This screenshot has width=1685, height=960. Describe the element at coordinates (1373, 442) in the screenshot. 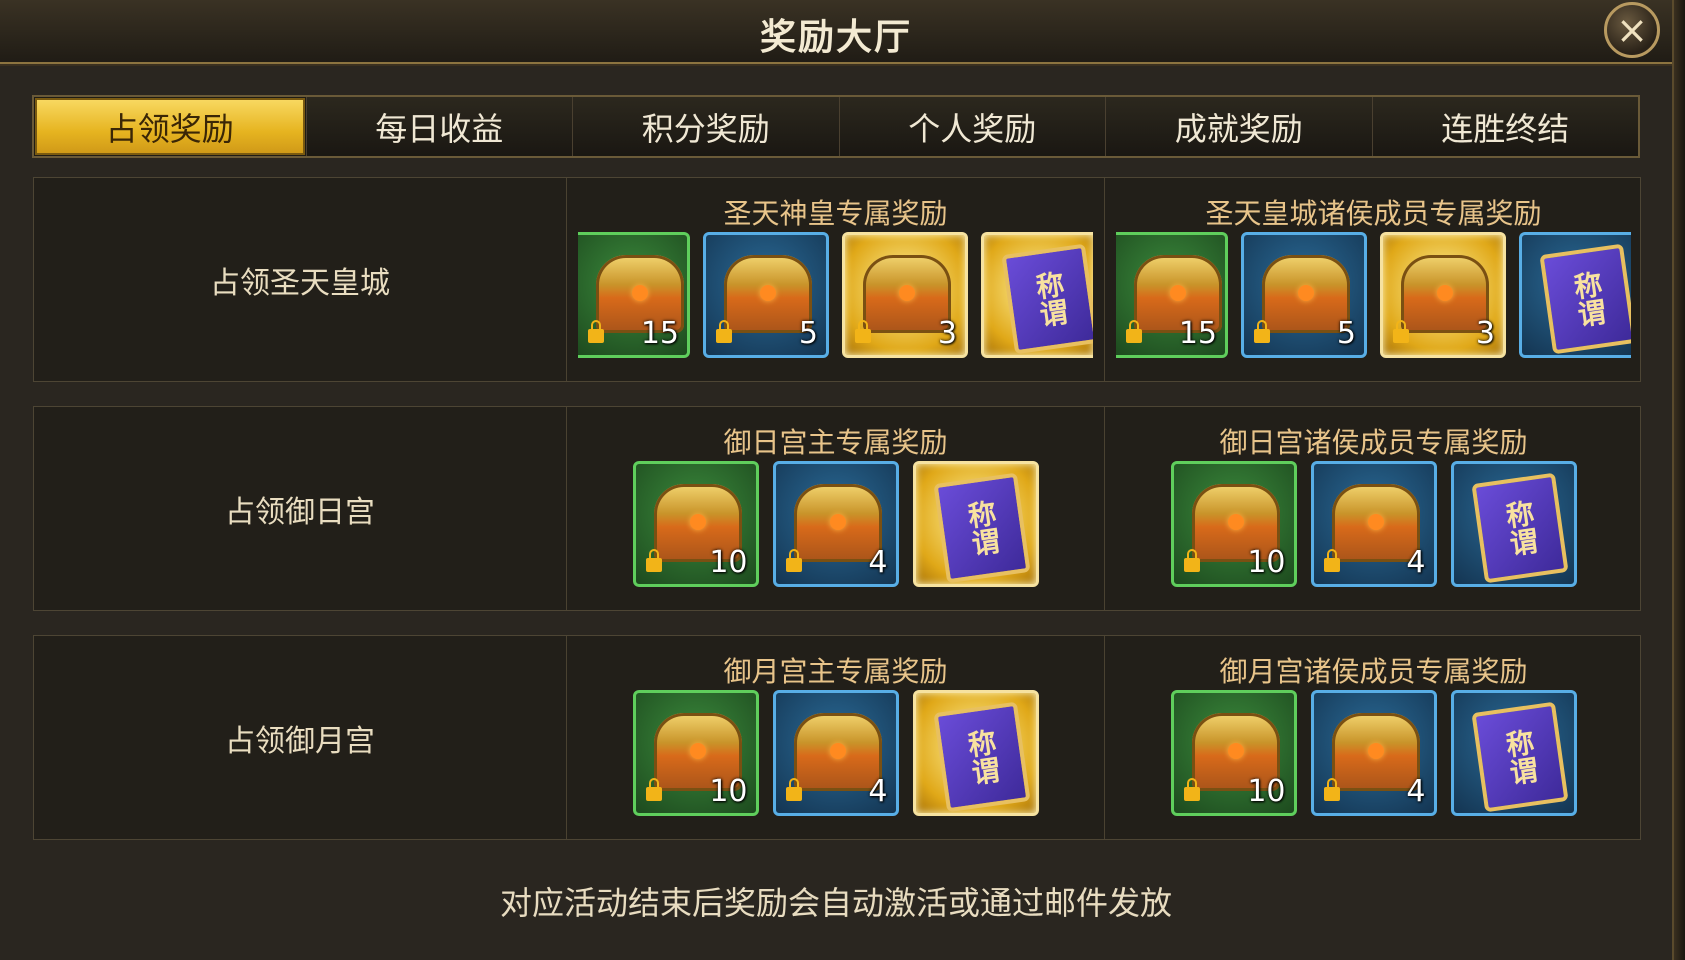

I see `group-title: 御日宫诸侯成员专属奖励` at that location.